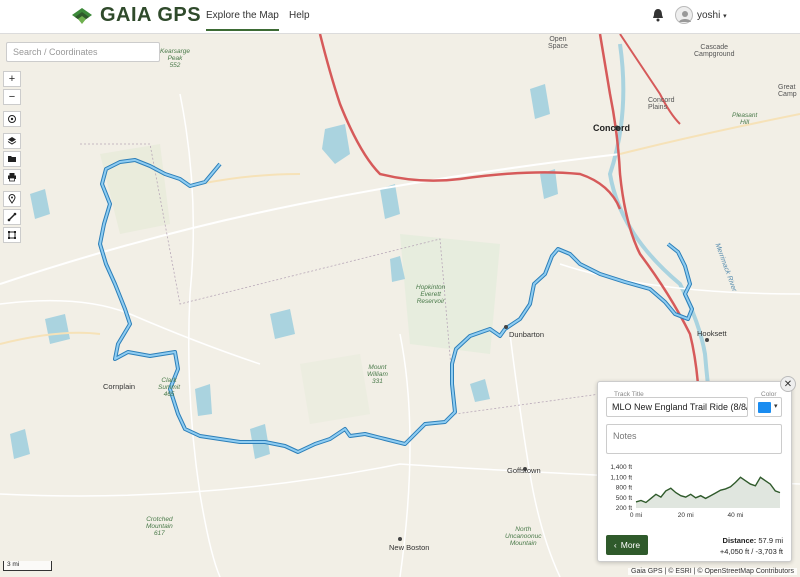 The image size is (800, 577). Describe the element at coordinates (745, 119) in the screenshot. I see `map-label-pleasant-hill: Pleasant Hill` at that location.